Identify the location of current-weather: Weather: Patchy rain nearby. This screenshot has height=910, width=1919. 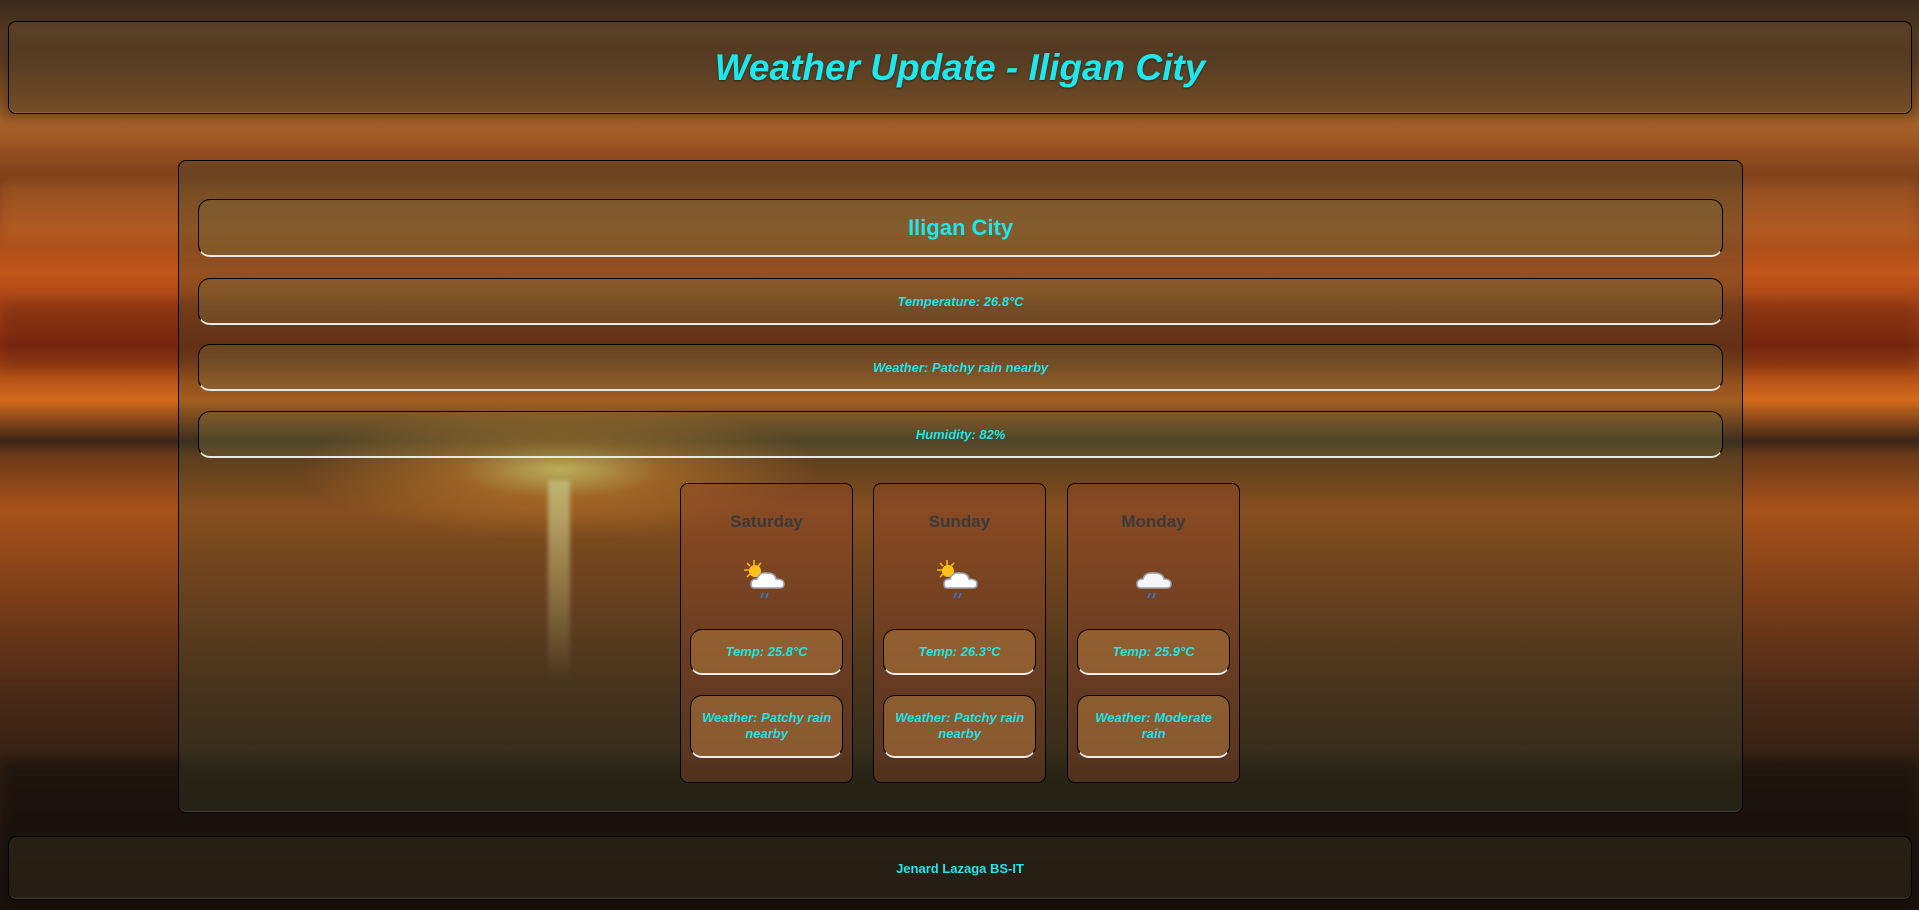
(960, 367).